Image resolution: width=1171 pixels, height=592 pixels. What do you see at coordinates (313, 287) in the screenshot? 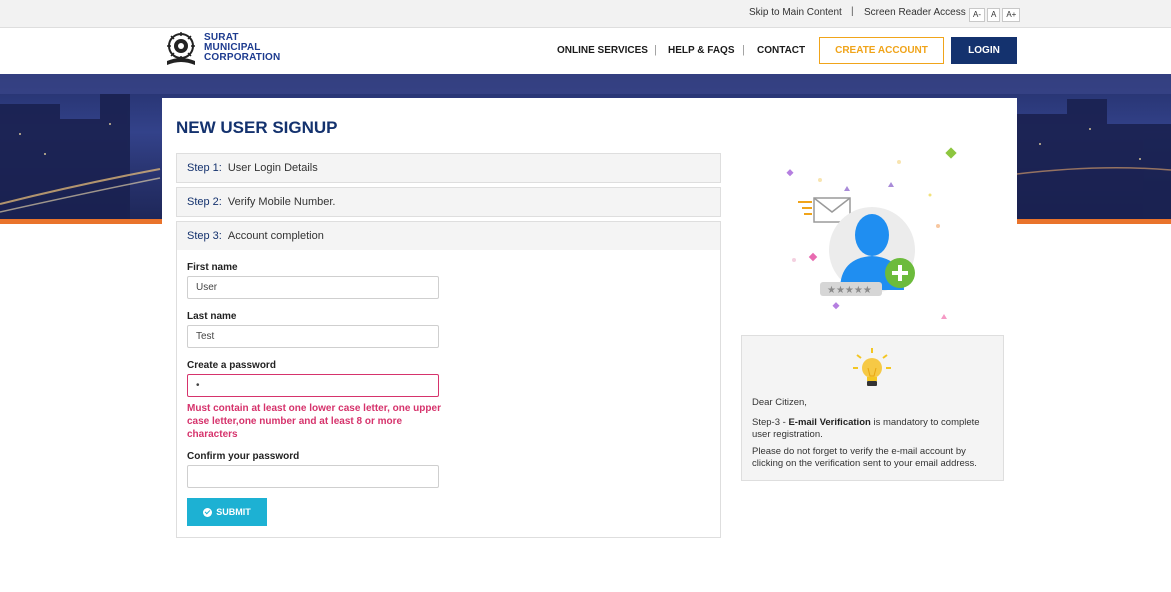
I see `first-name-field: User` at bounding box center [313, 287].